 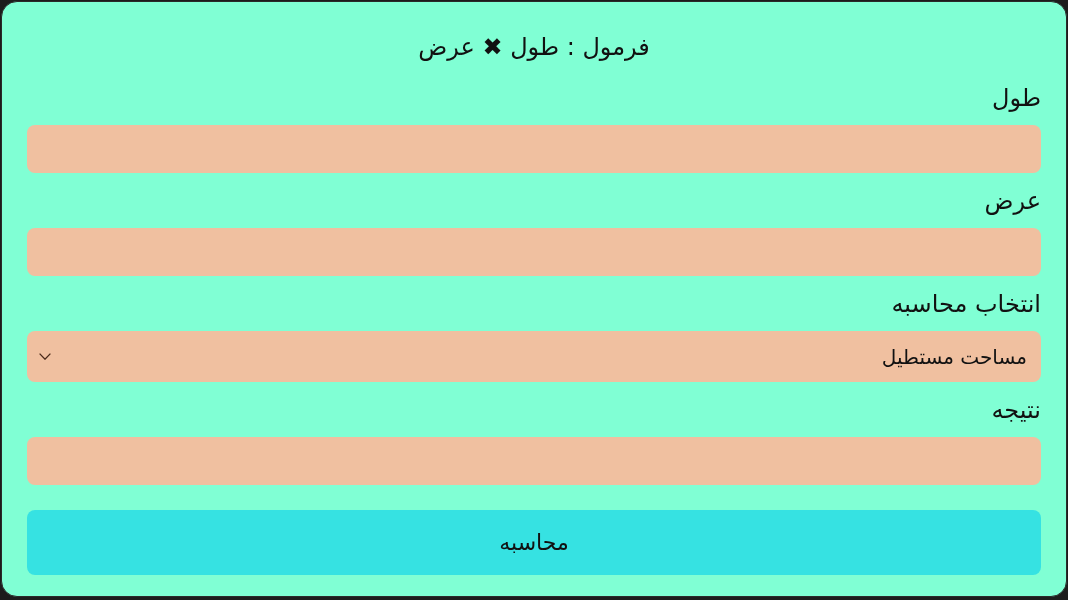 I want to click on field-label: طول, so click(x=1016, y=98).